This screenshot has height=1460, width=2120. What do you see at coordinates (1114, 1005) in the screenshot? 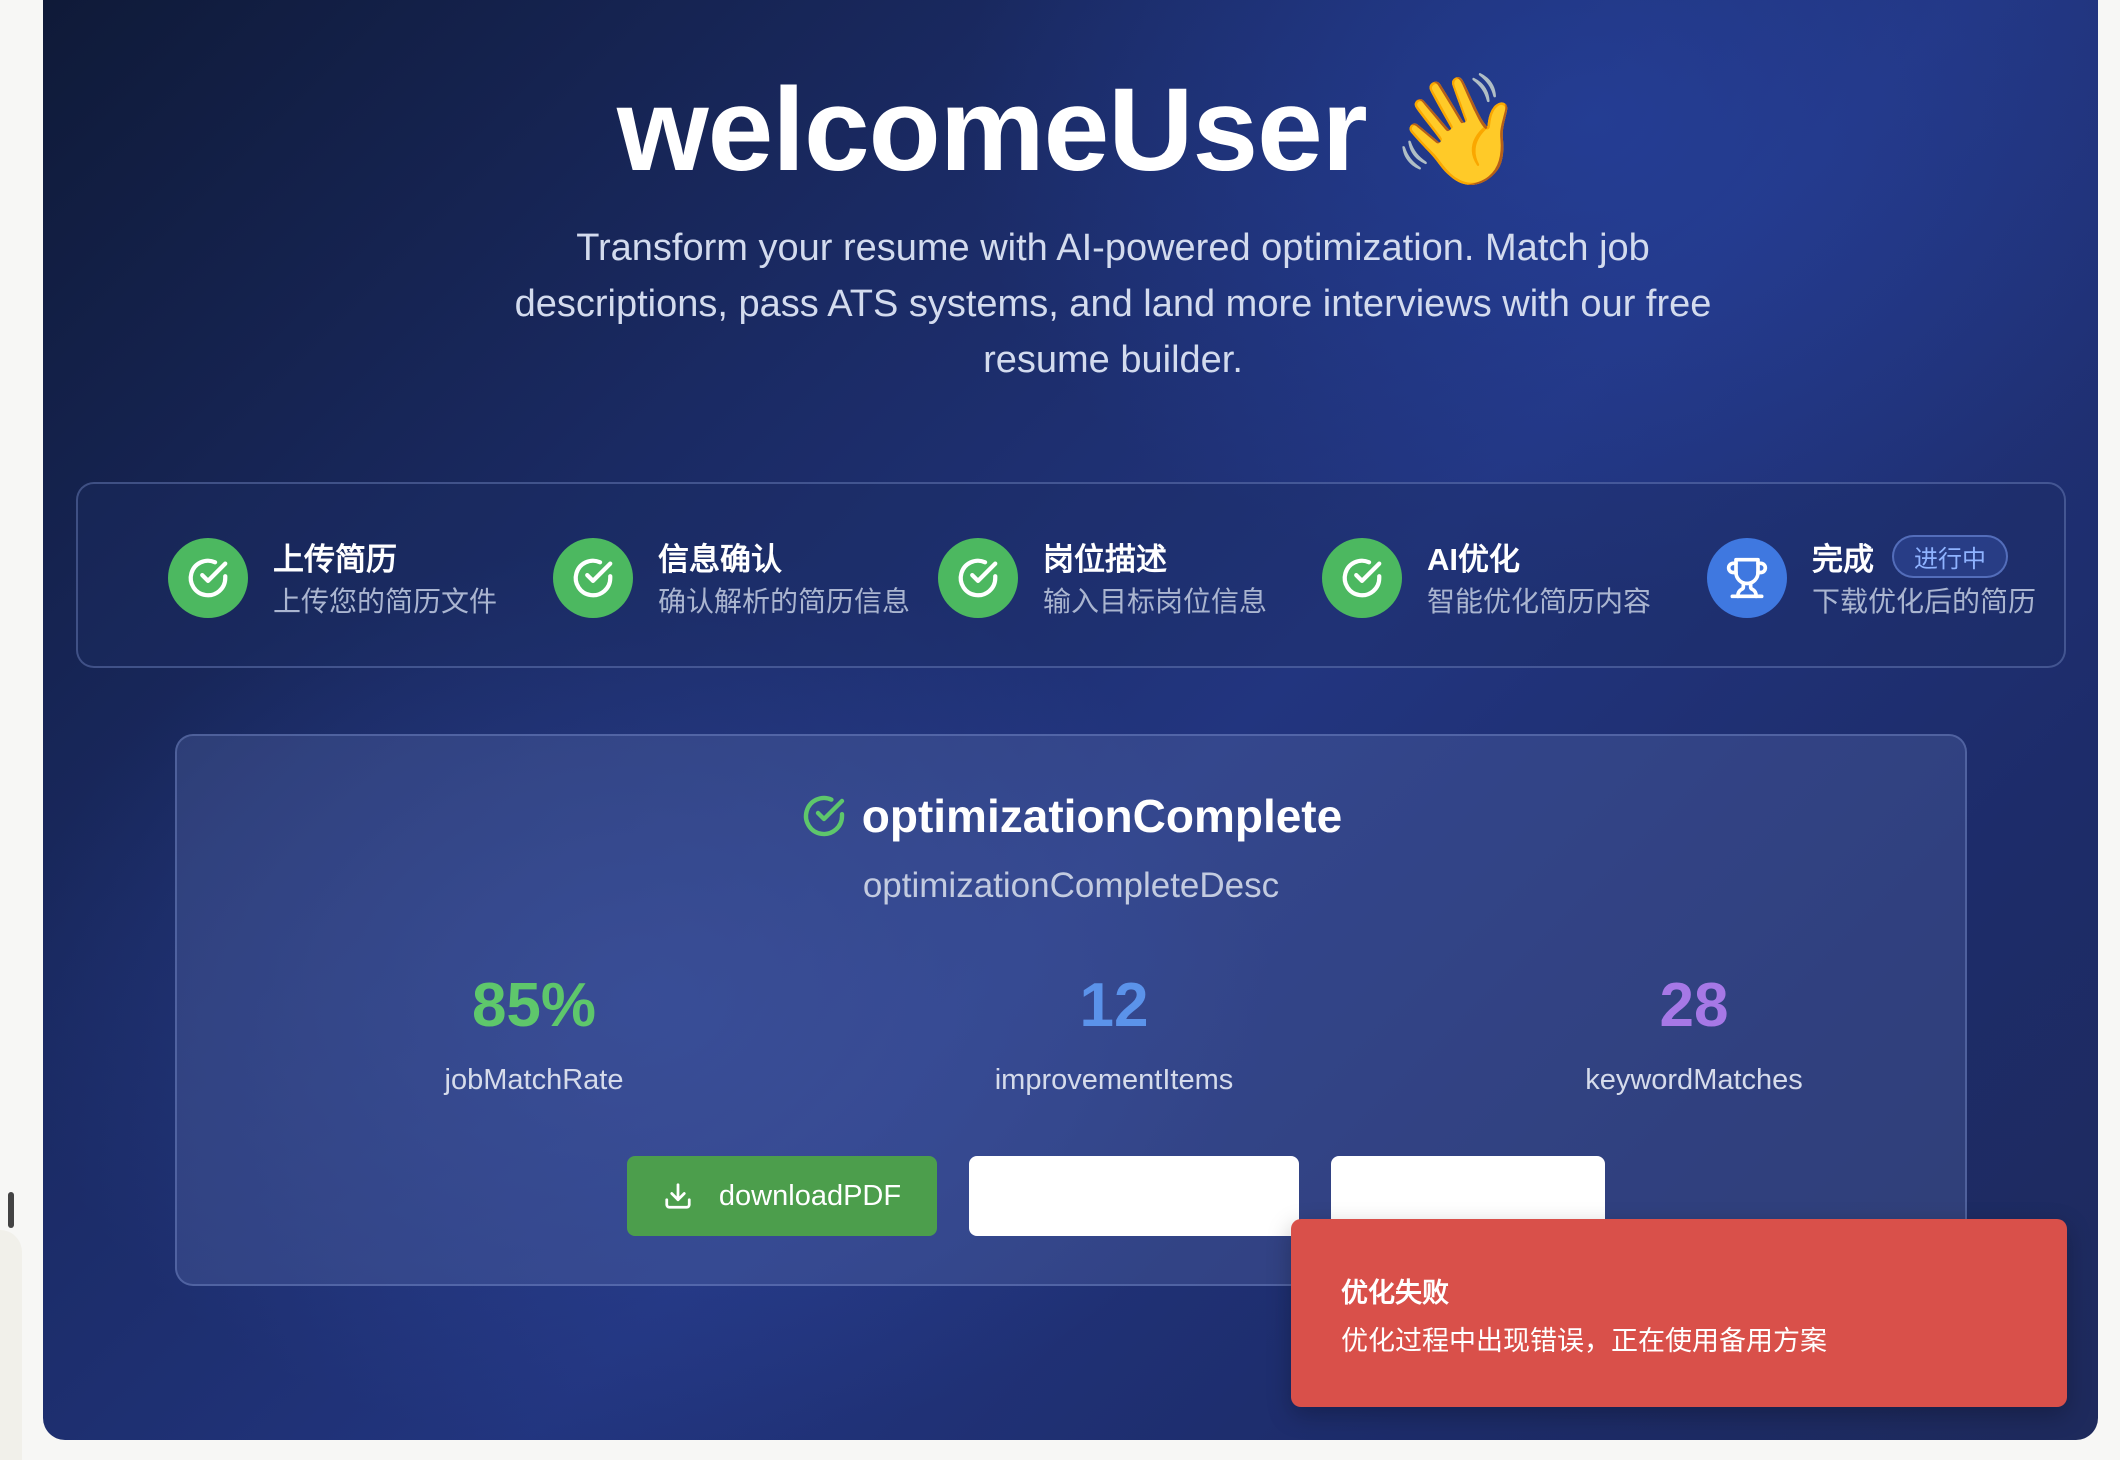
I see `stat-value: 12` at bounding box center [1114, 1005].